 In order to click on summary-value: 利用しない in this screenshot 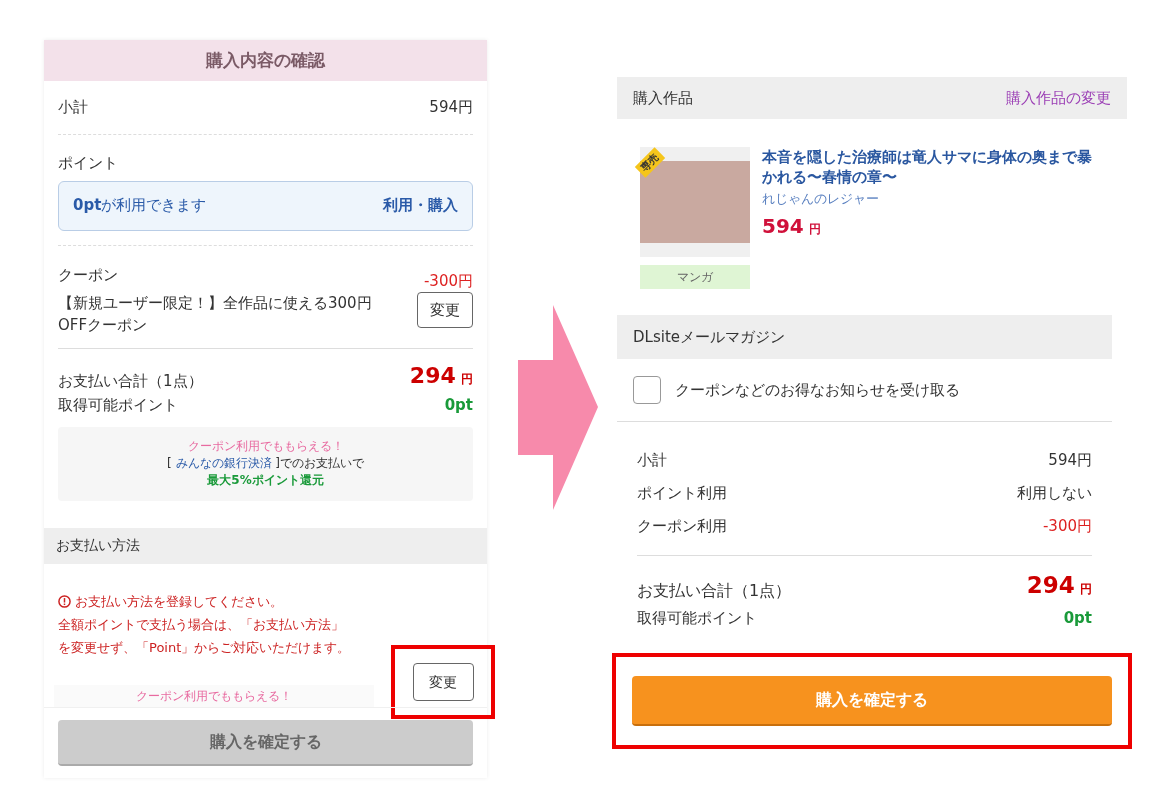, I will do `click(1054, 494)`.